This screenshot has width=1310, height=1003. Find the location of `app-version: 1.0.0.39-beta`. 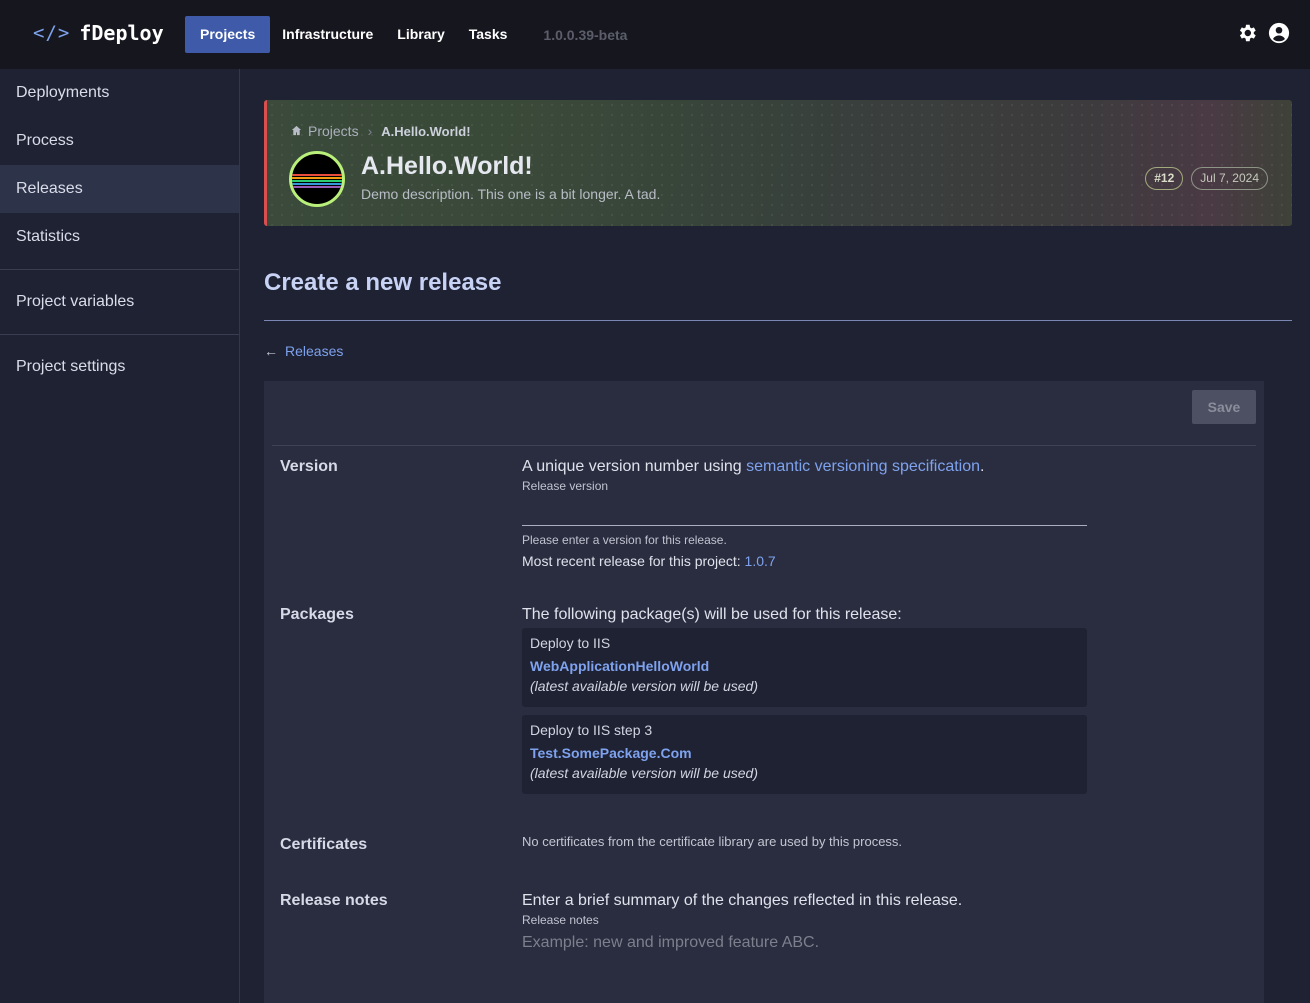

app-version: 1.0.0.39-beta is located at coordinates (585, 34).